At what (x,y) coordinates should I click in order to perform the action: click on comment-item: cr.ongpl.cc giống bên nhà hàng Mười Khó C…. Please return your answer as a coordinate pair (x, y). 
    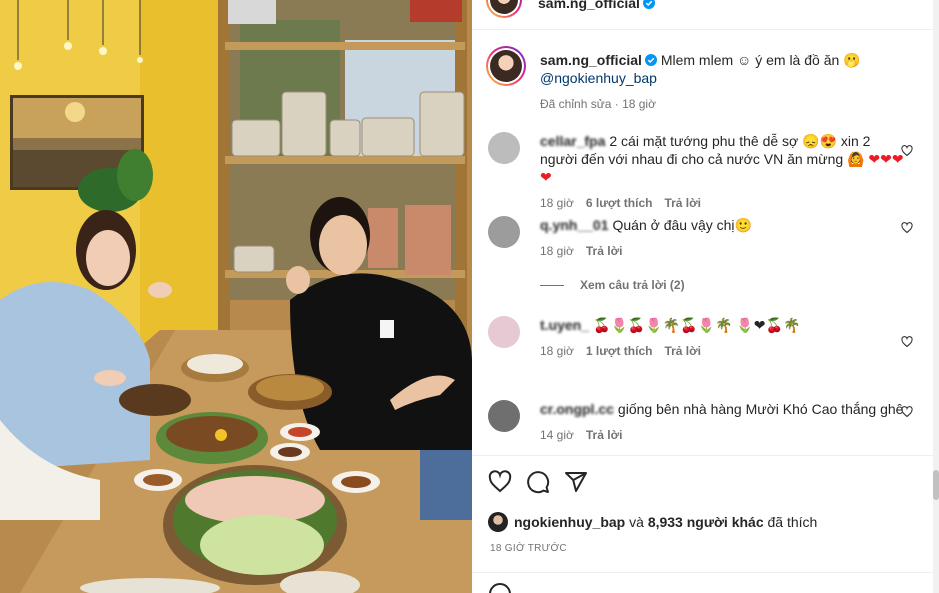
    Looking at the image, I should click on (699, 421).